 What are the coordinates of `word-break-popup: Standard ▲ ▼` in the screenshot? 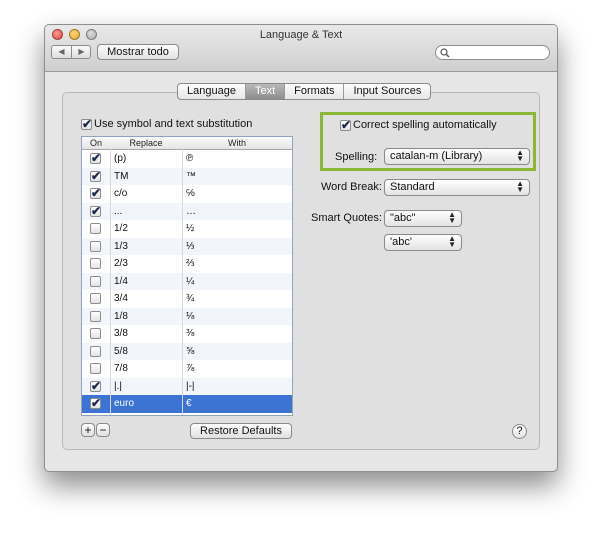 It's located at (457, 187).